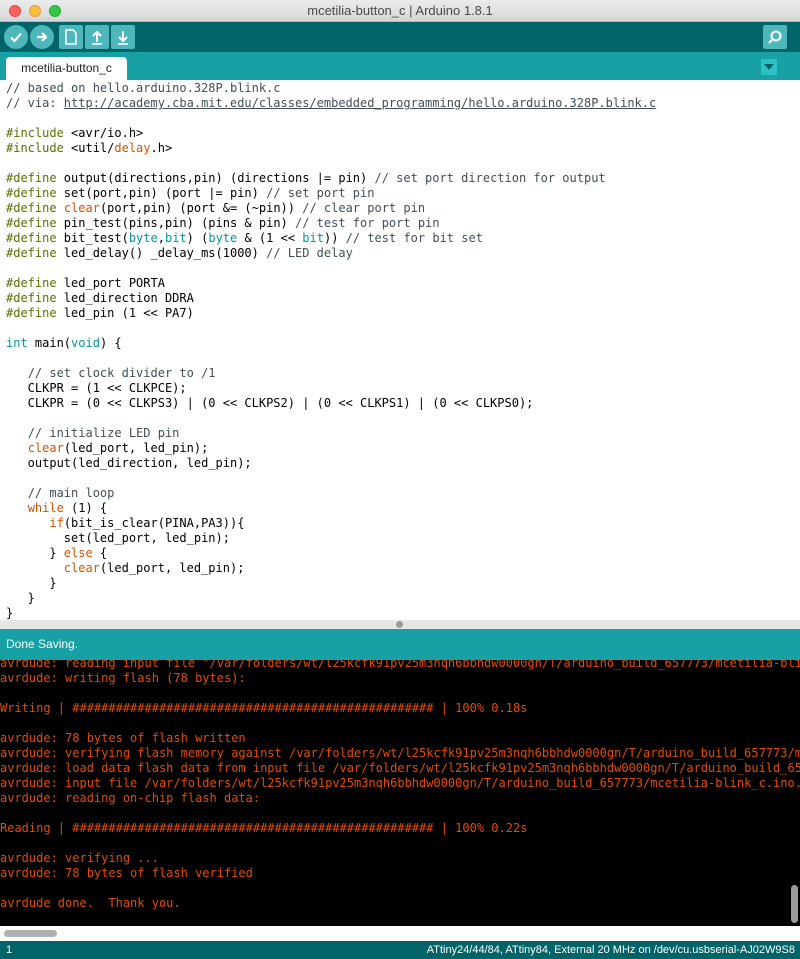  Describe the element at coordinates (123, 738) in the screenshot. I see `console-line: avrdude: 78 bytes of flash written` at that location.